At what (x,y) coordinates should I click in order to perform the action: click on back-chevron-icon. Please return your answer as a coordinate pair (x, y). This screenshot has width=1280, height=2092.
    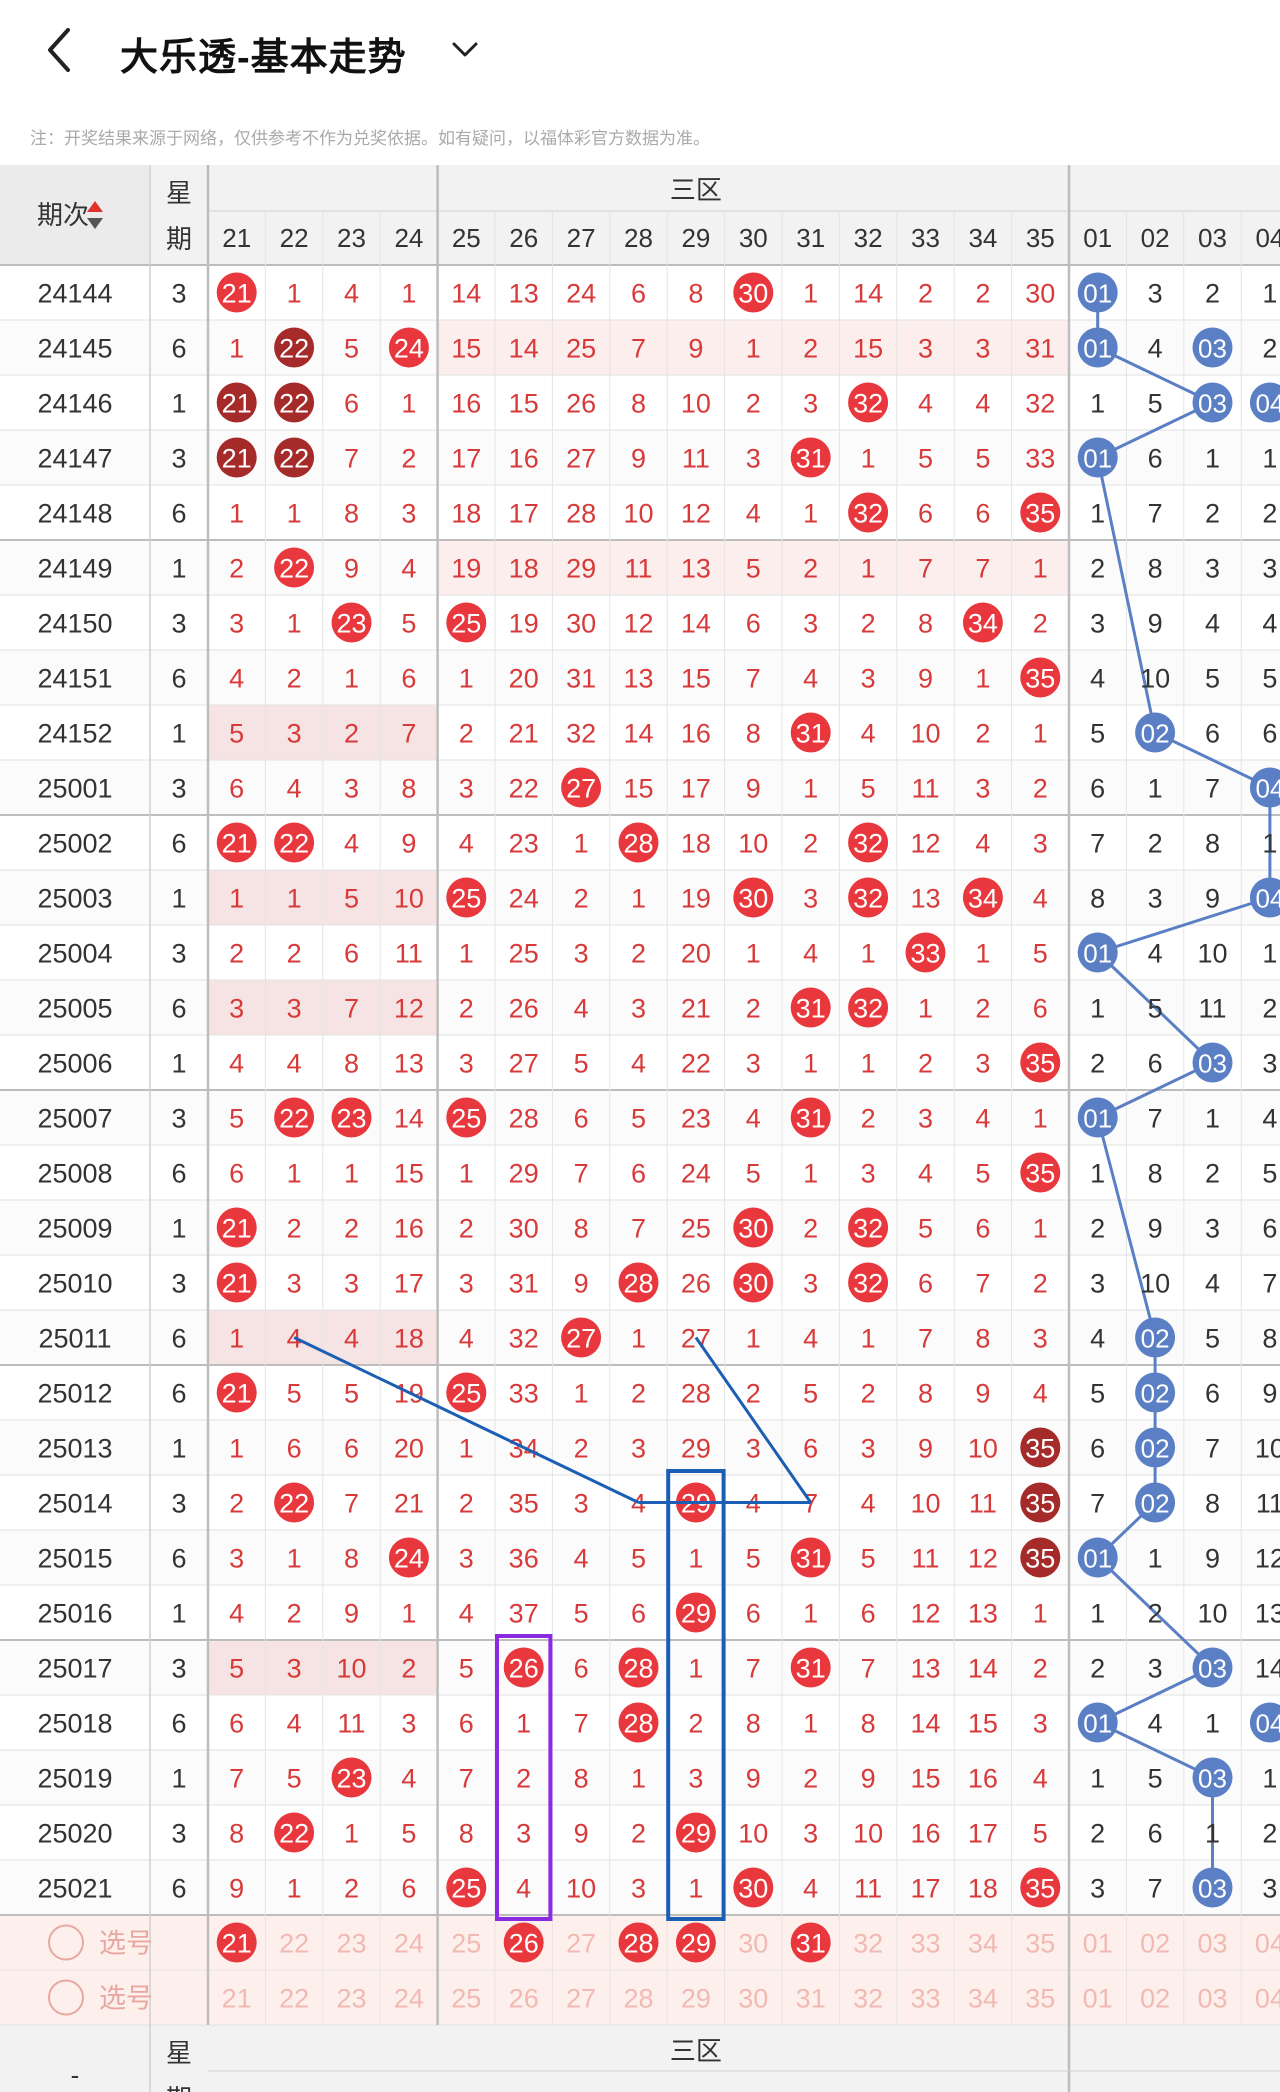
    Looking at the image, I should click on (60, 50).